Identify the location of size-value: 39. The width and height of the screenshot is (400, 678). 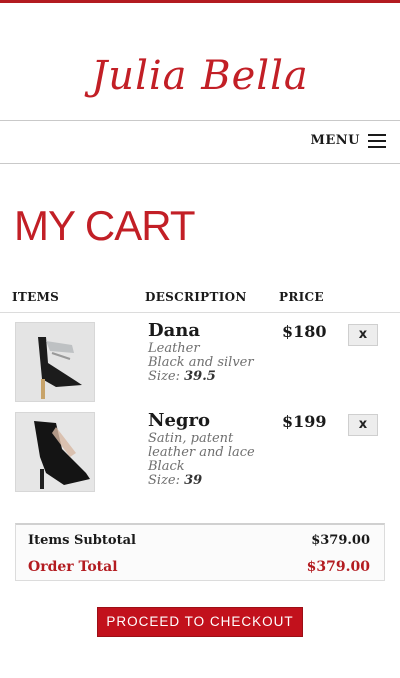
(193, 480).